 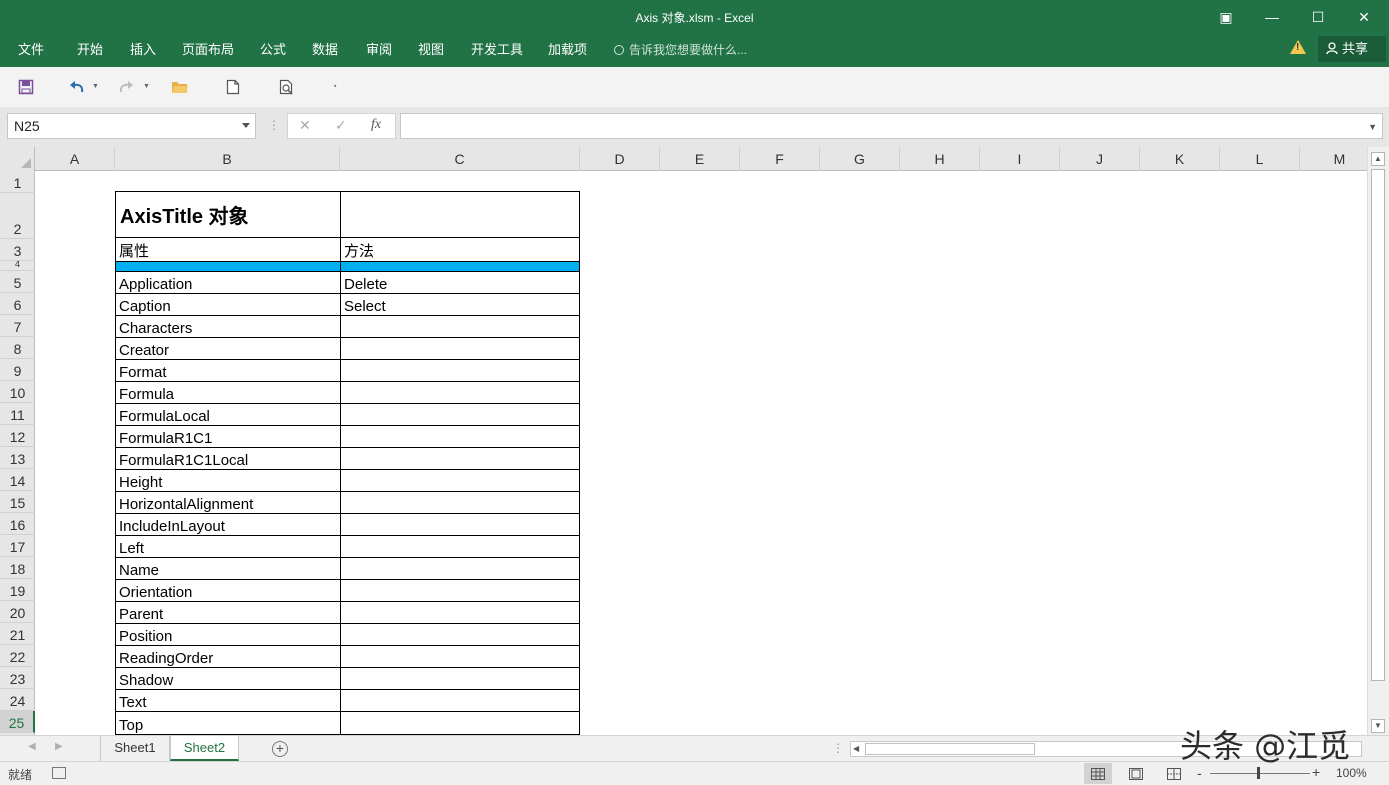 What do you see at coordinates (17, 159) in the screenshot?
I see `select-all-button` at bounding box center [17, 159].